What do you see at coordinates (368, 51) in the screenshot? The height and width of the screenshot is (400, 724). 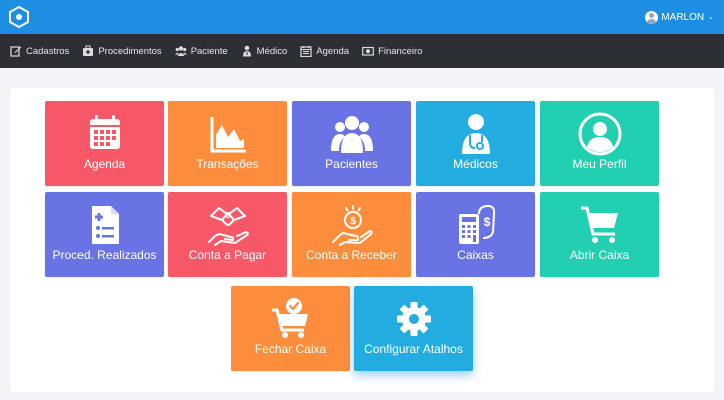 I see `money-icon` at bounding box center [368, 51].